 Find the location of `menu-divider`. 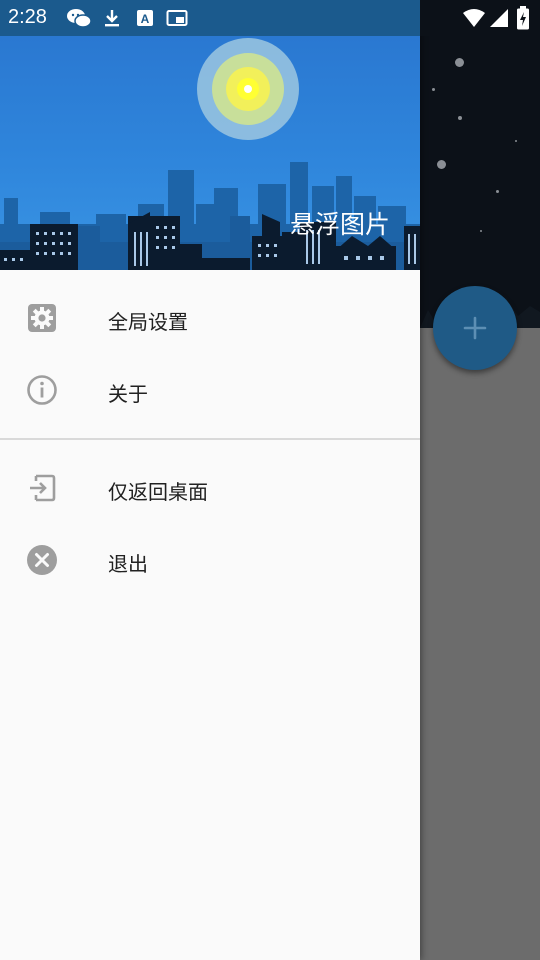

menu-divider is located at coordinates (210, 439).